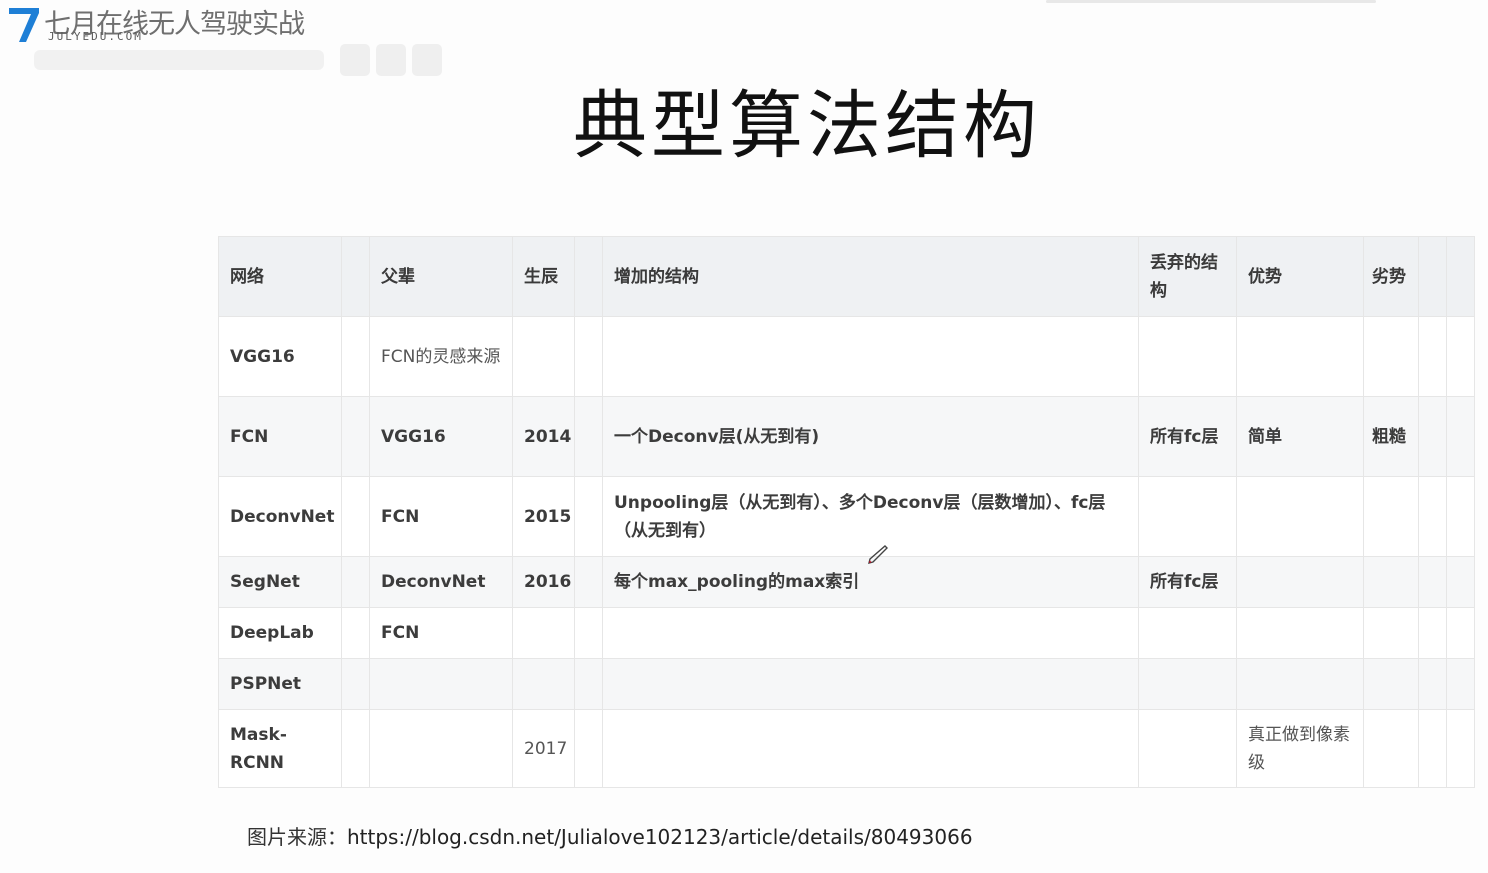 This screenshot has width=1488, height=873. I want to click on header-dropped-structure: 丢弃的结构, so click(1187, 276).